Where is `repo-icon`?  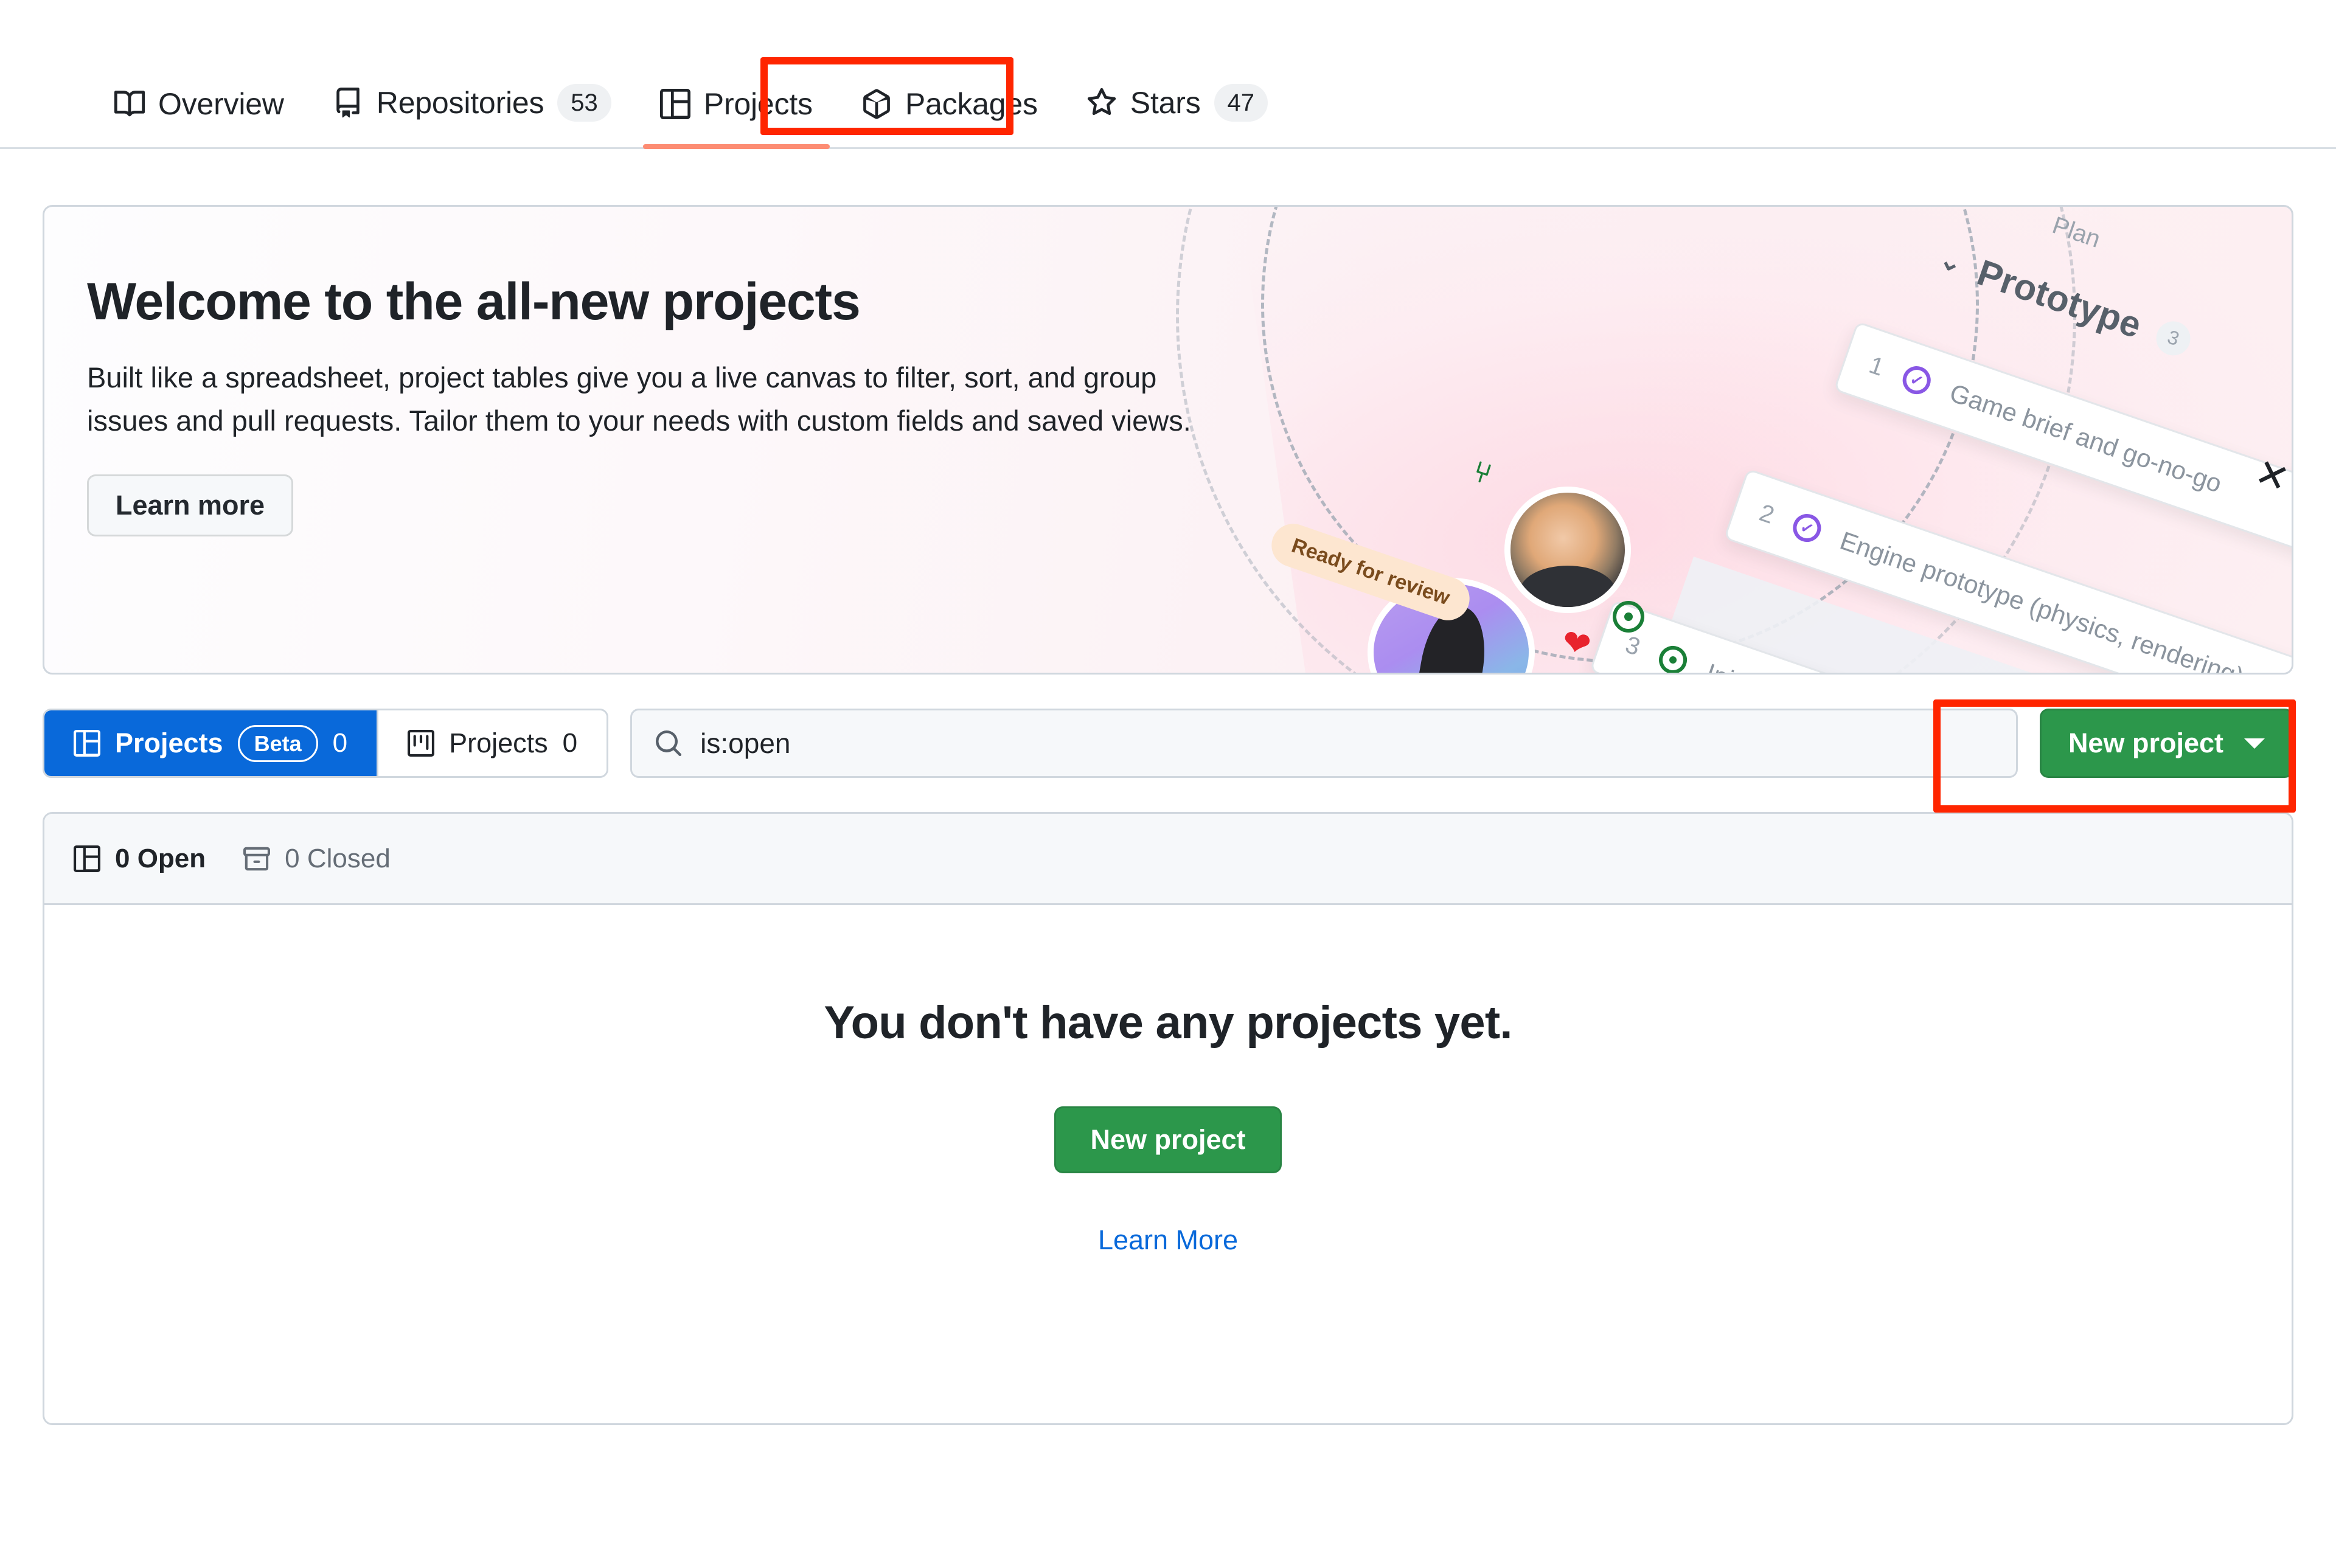
repo-icon is located at coordinates (348, 103).